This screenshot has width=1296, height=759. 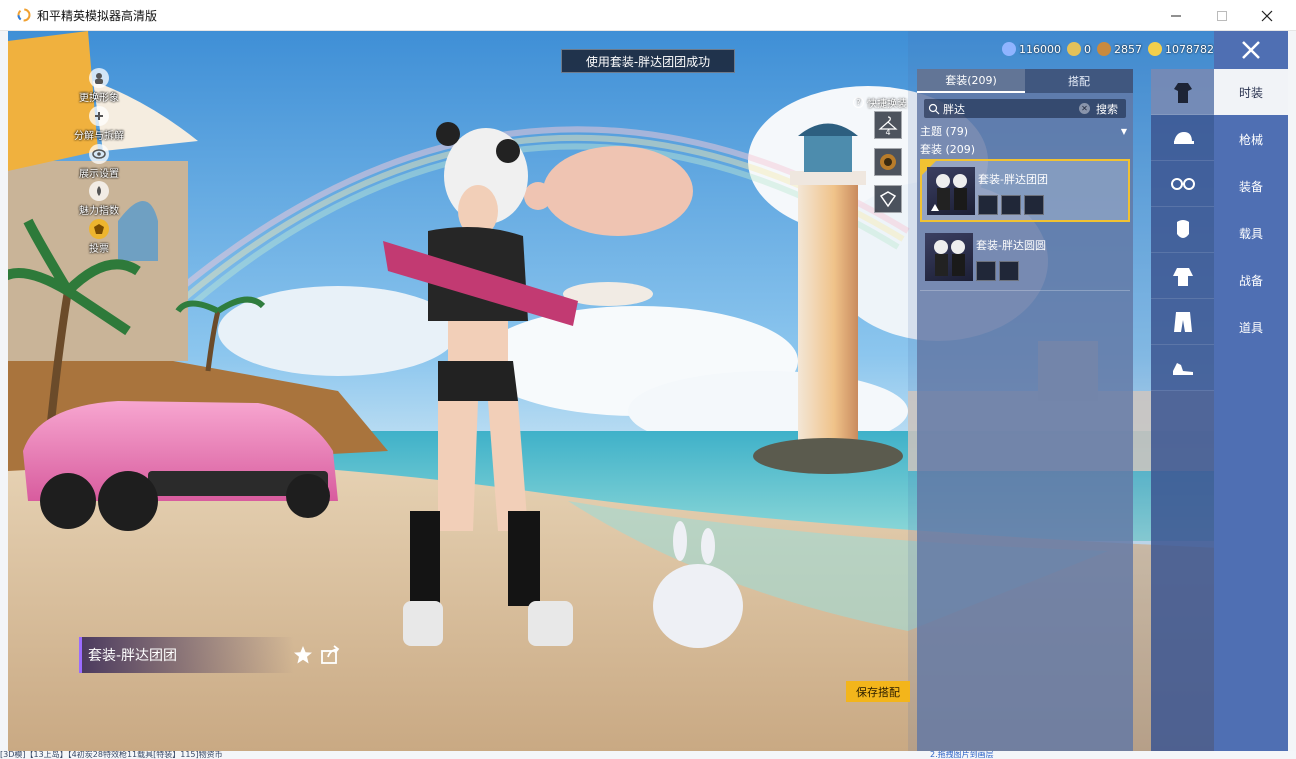 I want to click on share-icon, so click(x=330, y=655).